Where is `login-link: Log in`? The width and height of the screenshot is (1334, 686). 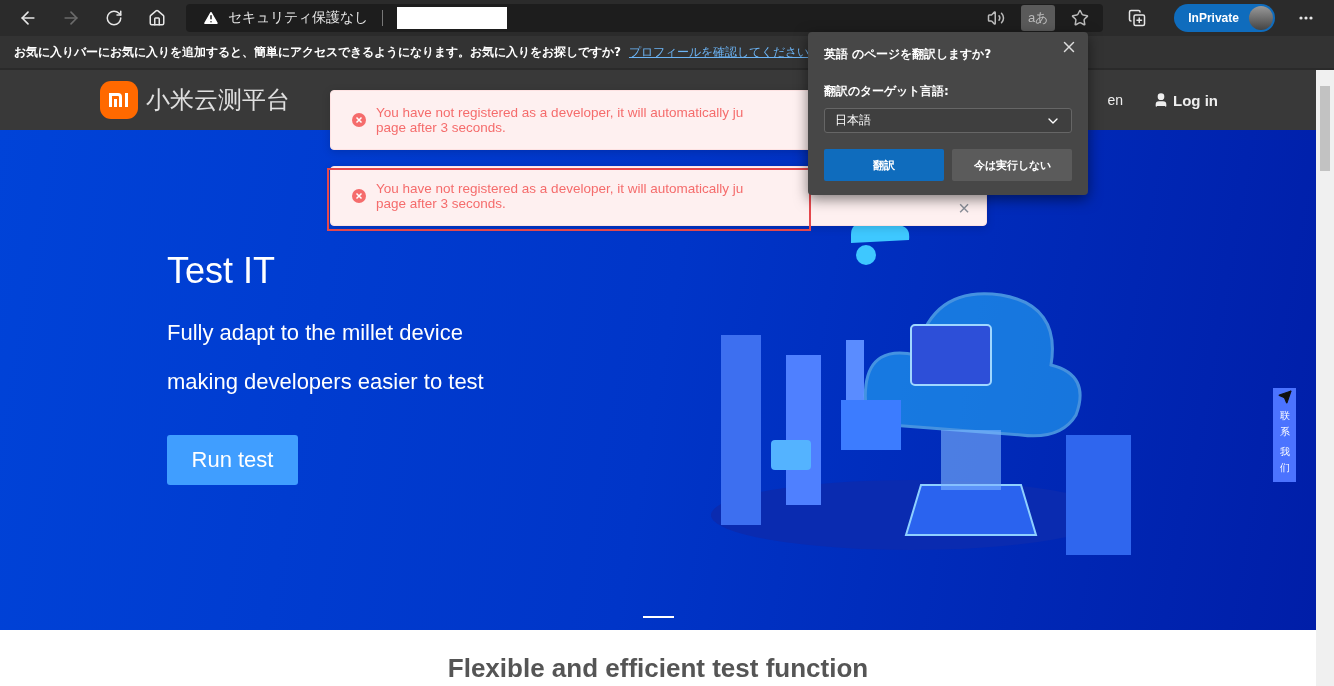
login-link: Log in is located at coordinates (1185, 100).